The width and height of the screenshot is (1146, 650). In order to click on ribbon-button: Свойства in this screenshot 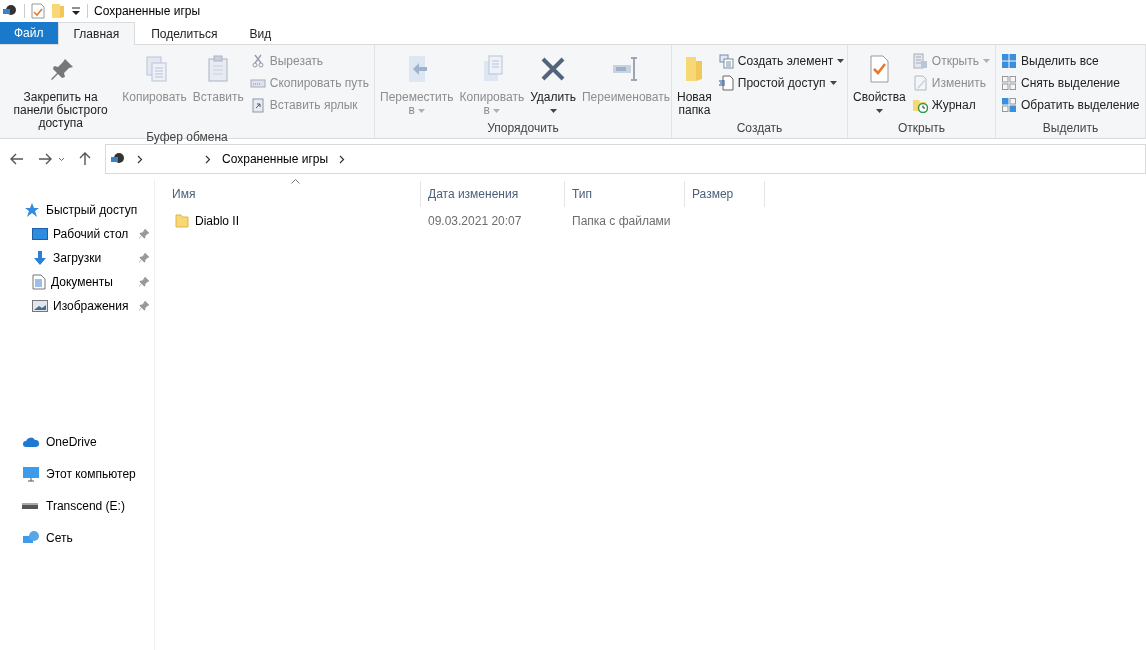, I will do `click(879, 84)`.